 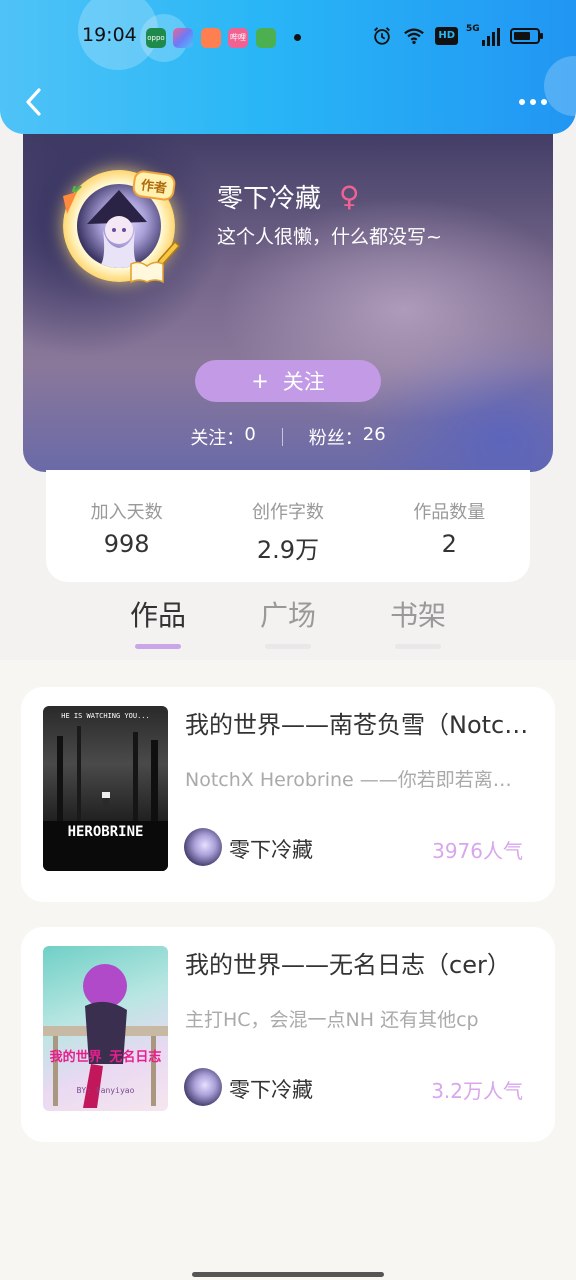 I want to click on battery-icon, so click(x=526, y=36).